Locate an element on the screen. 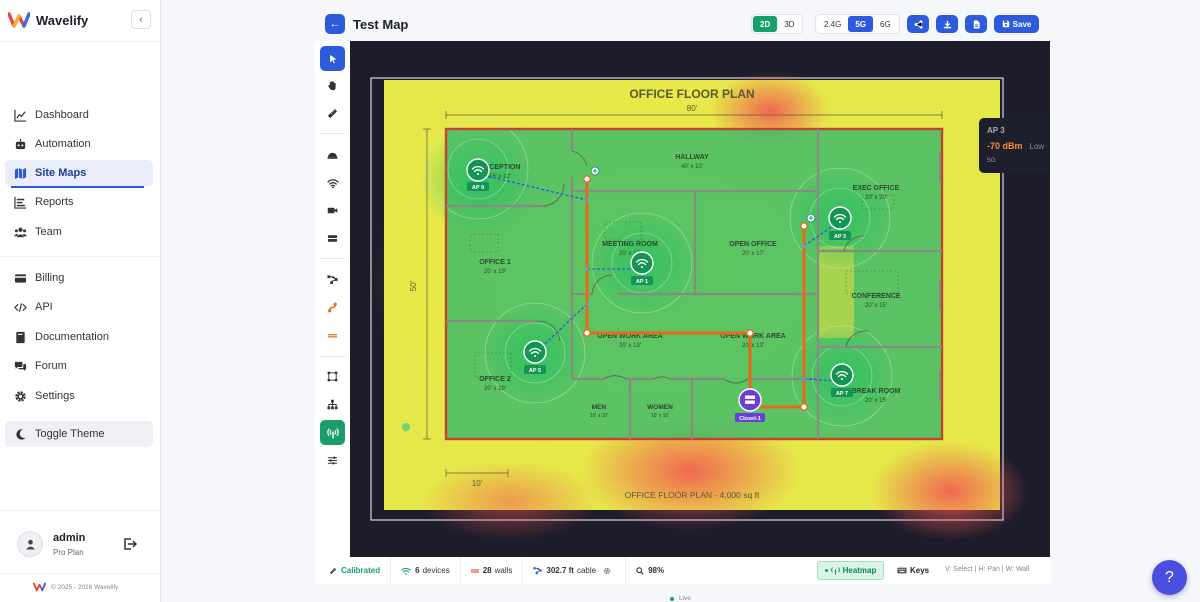 Image resolution: width=1200 pixels, height=602 pixels. sidebar-item-documentation: Documentation is located at coordinates (79, 337).